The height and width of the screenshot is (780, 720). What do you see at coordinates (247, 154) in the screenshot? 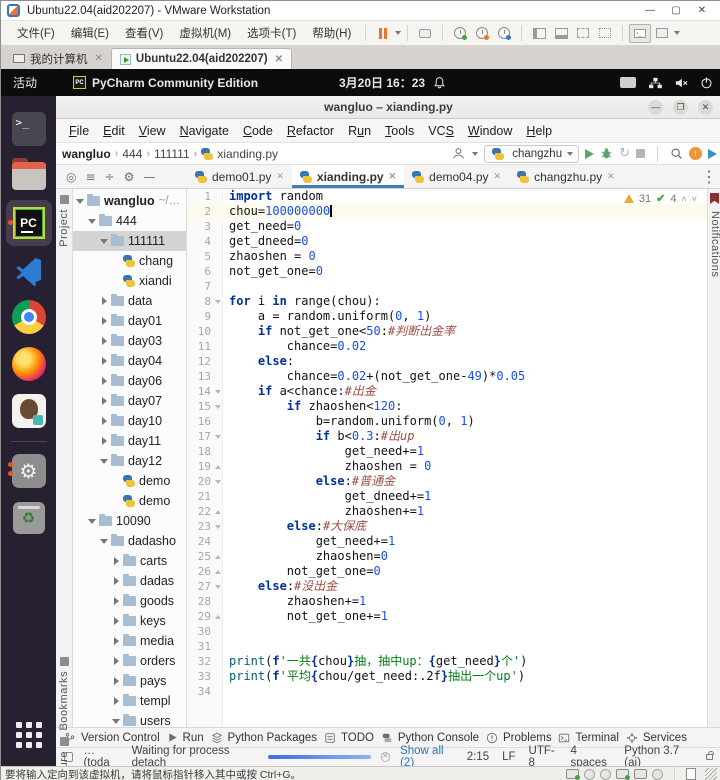
I see `breadcrumb-file: xianding.py` at bounding box center [247, 154].